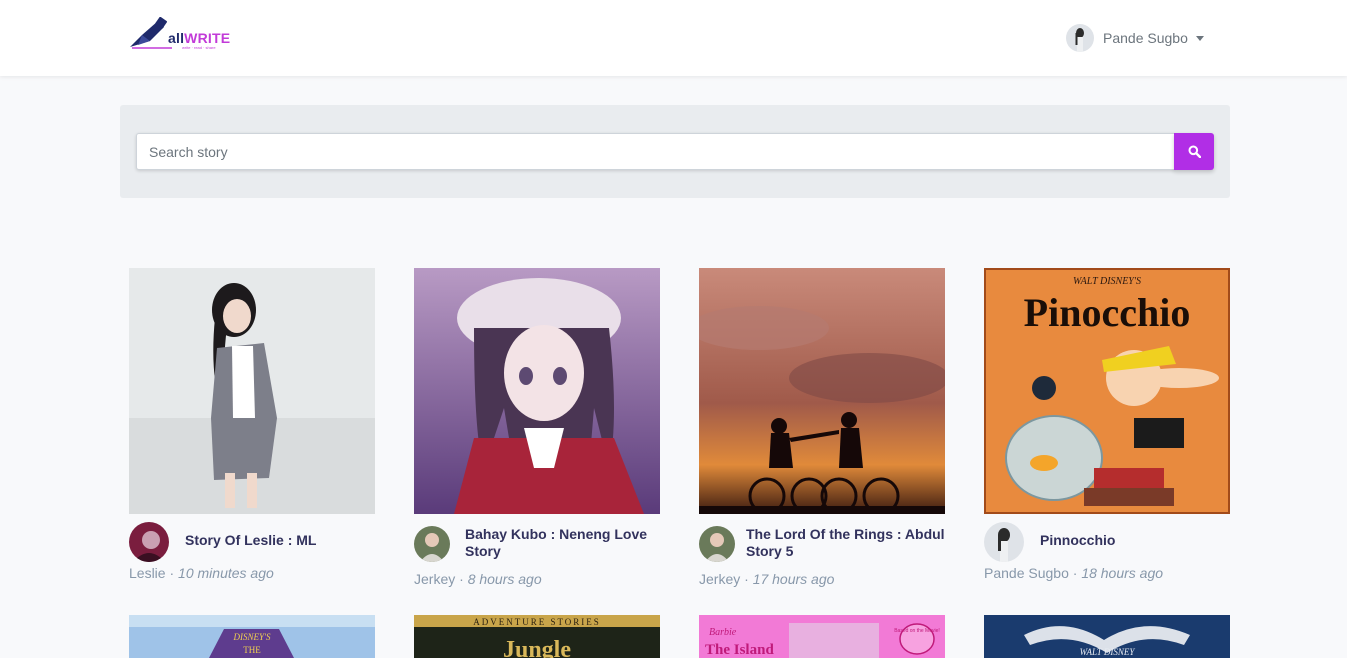 The image size is (1347, 658). I want to click on cover-title-text: The Island, so click(739, 650).